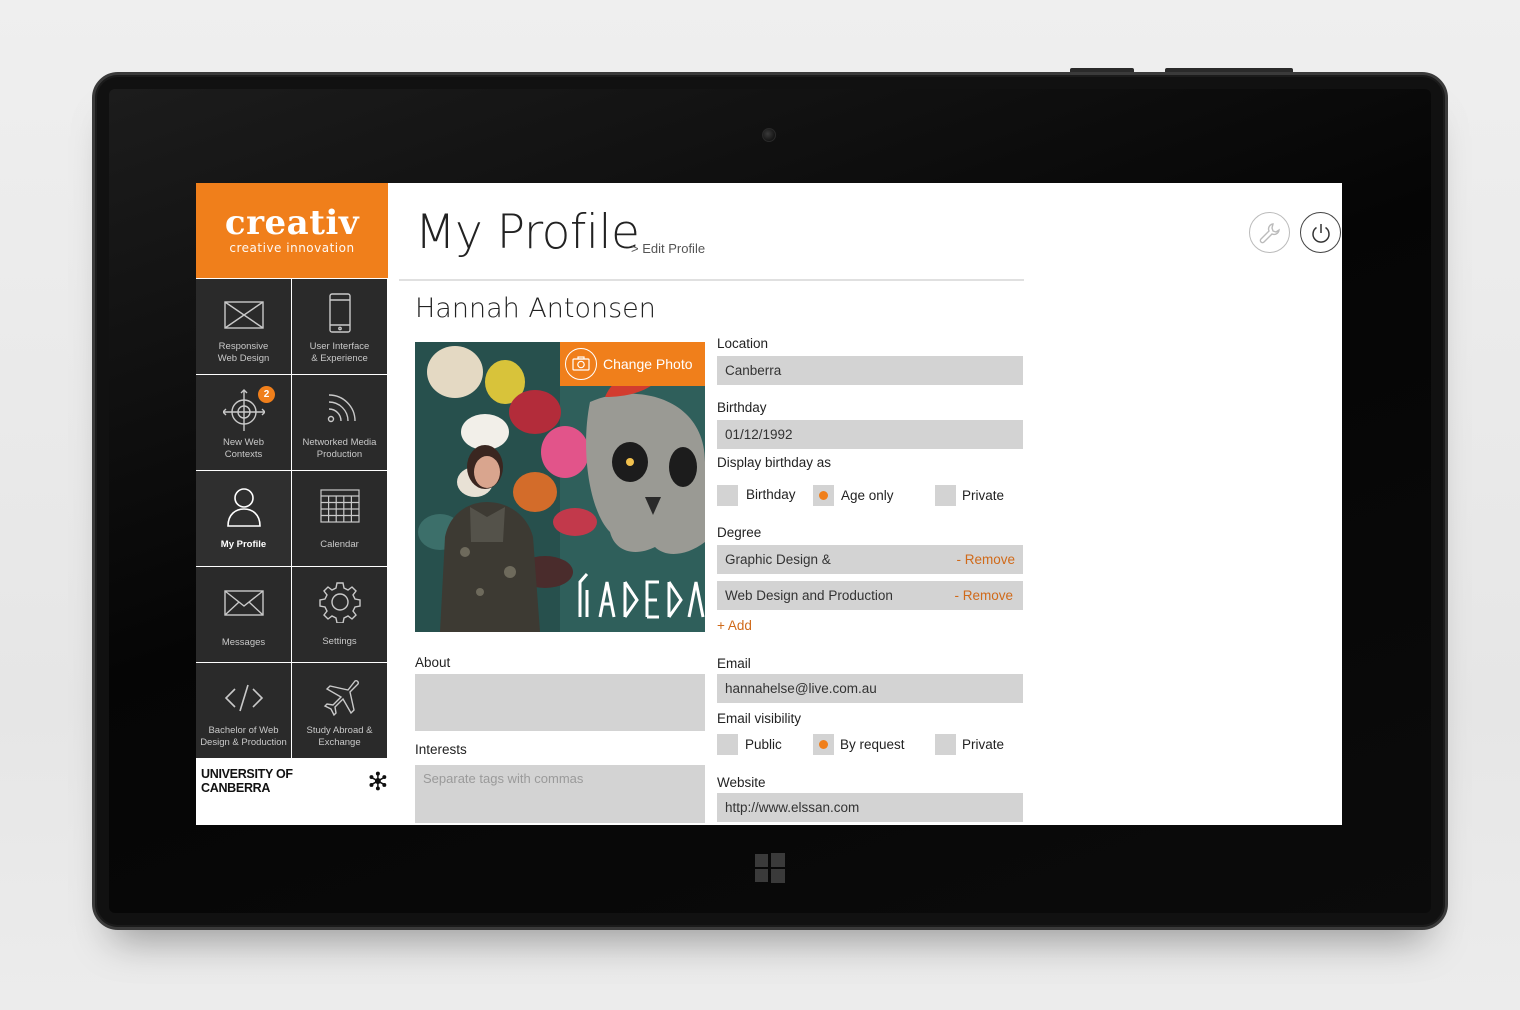 The image size is (1520, 1010). Describe the element at coordinates (243, 422) in the screenshot. I see `nav-tile-new-web-contexts: 2 New Web Contexts` at that location.